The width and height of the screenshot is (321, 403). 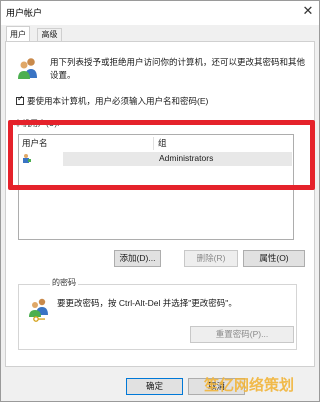 What do you see at coordinates (160, 13) in the screenshot?
I see `title-bar` at bounding box center [160, 13].